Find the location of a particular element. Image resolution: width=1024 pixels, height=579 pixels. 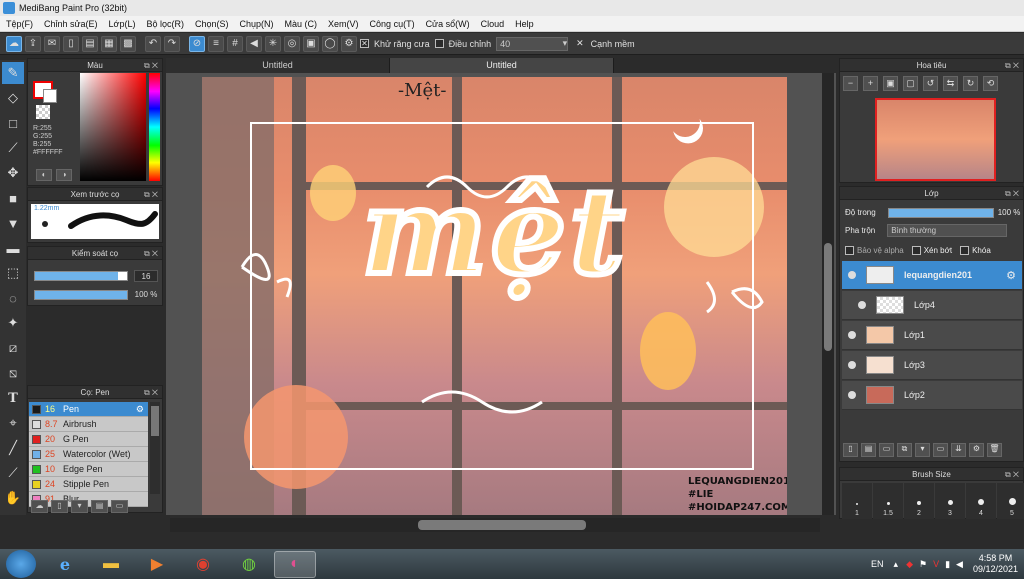

text-tool-icon: T is located at coordinates (13, 398).